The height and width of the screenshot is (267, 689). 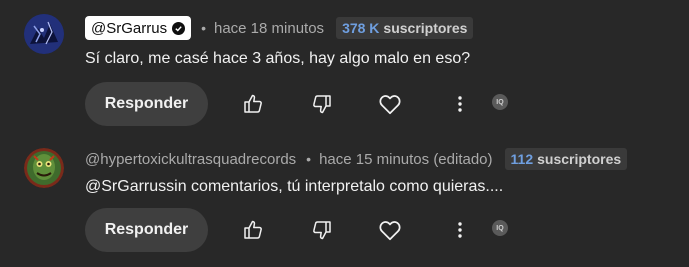 I want to click on author-name: @hypertoxickultrasquadrecords, so click(x=190, y=159).